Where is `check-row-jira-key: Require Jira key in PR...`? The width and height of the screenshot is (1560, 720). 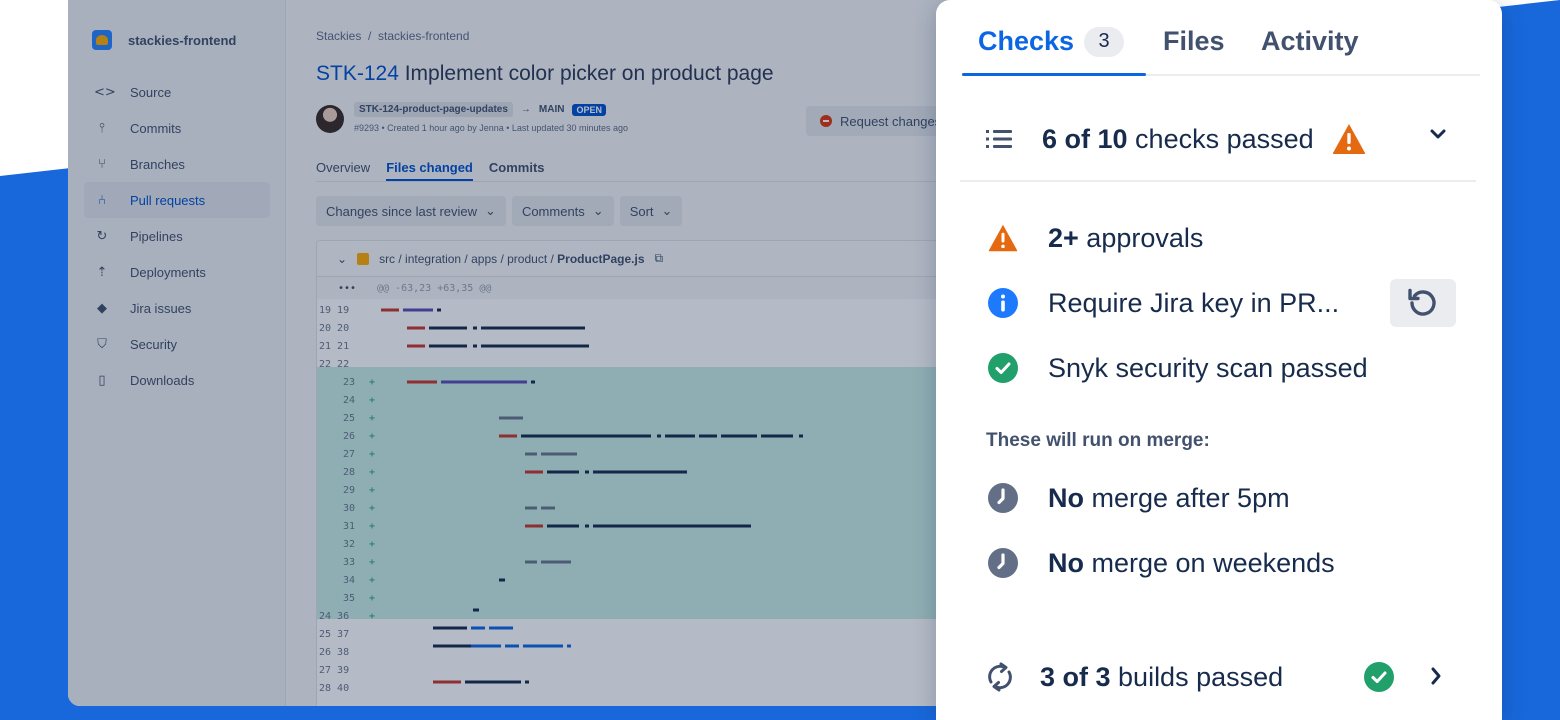 check-row-jira-key: Require Jira key in PR... is located at coordinates (1163, 303).